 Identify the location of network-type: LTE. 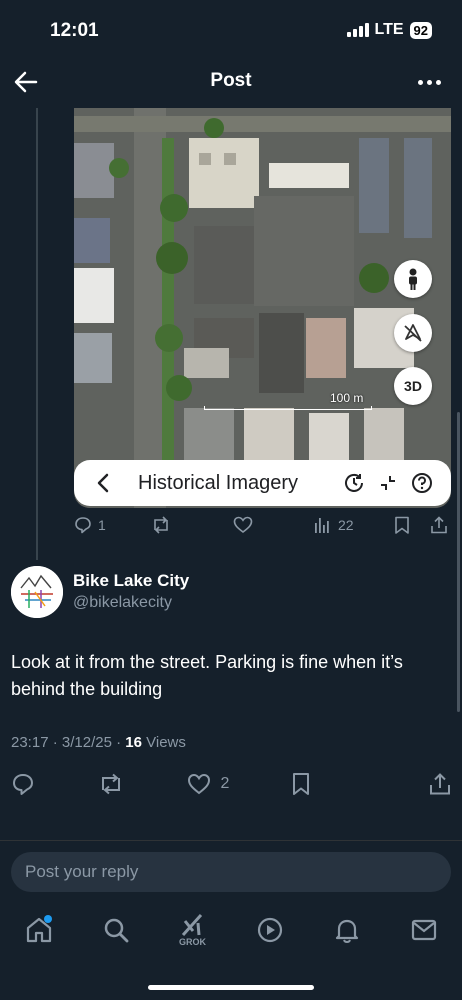
(389, 29).